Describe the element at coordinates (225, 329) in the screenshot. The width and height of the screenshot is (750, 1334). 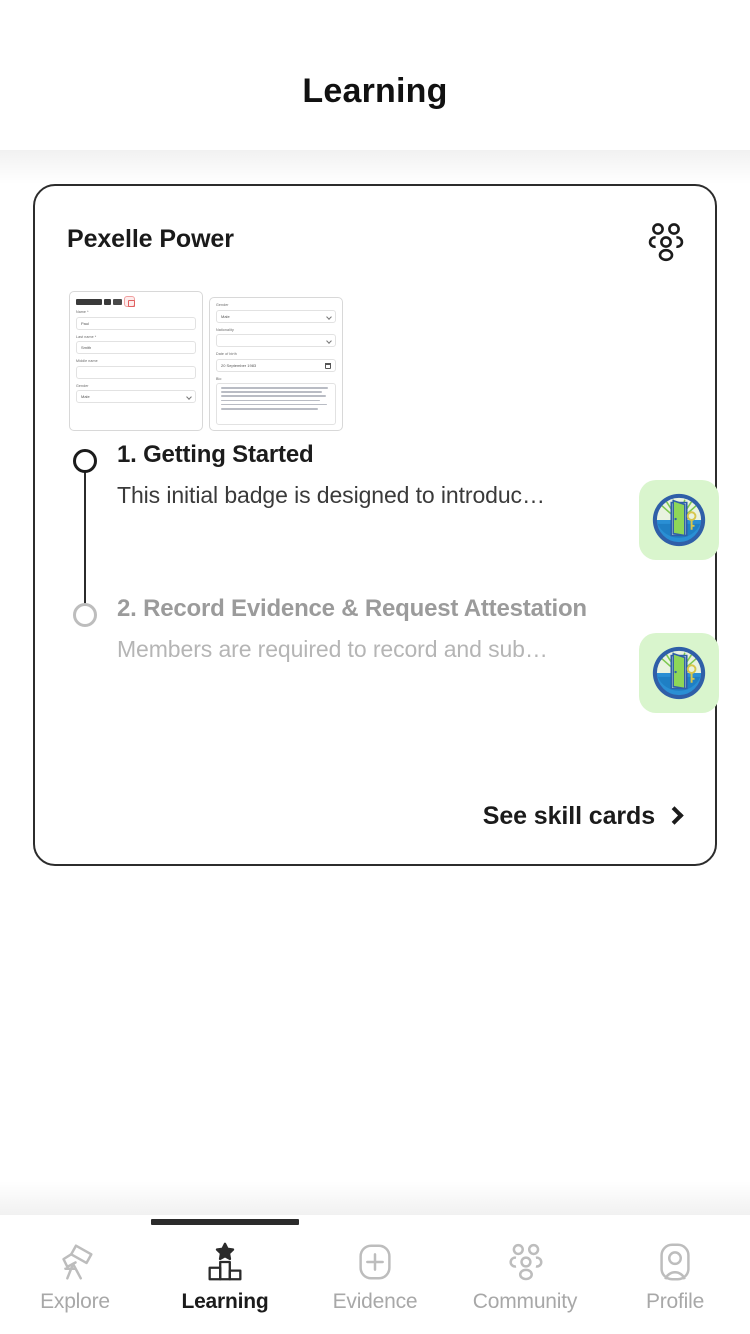
I see `field-label: Nationality` at that location.